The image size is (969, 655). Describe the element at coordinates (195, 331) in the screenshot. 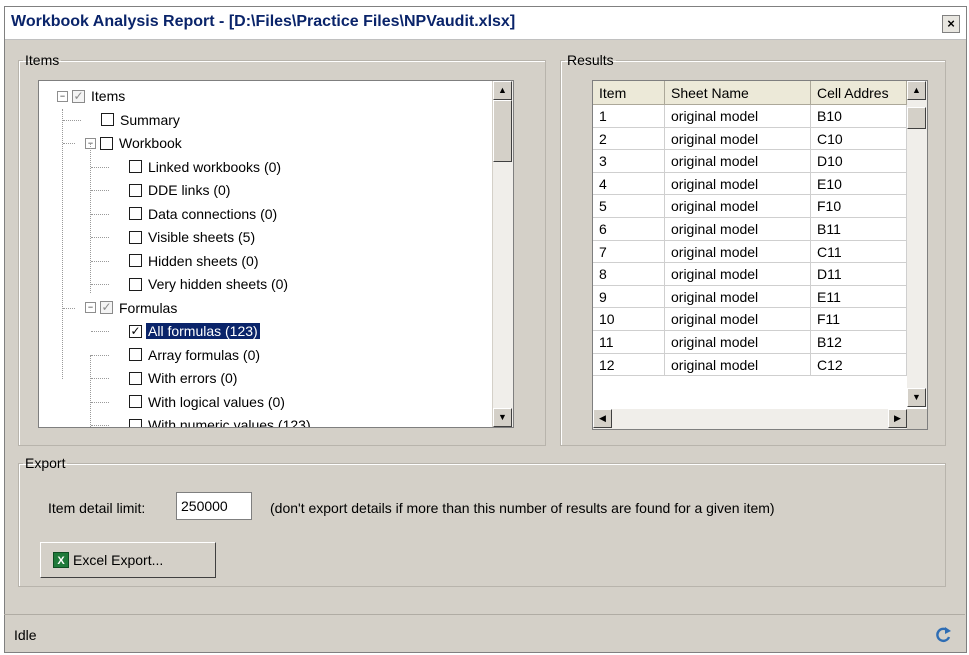

I see `tree-item: ✓ All formulas (123)` at that location.